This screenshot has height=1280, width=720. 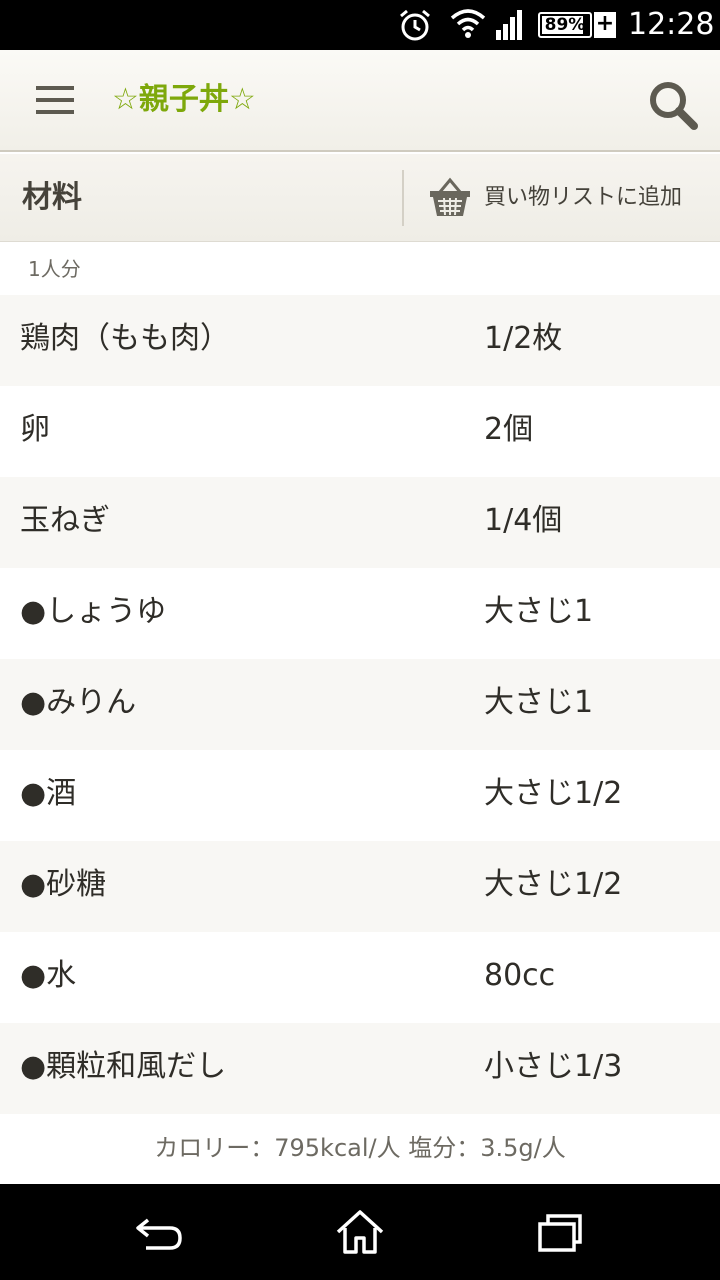 I want to click on app-bar: ☆親子丼☆, so click(x=360, y=101).